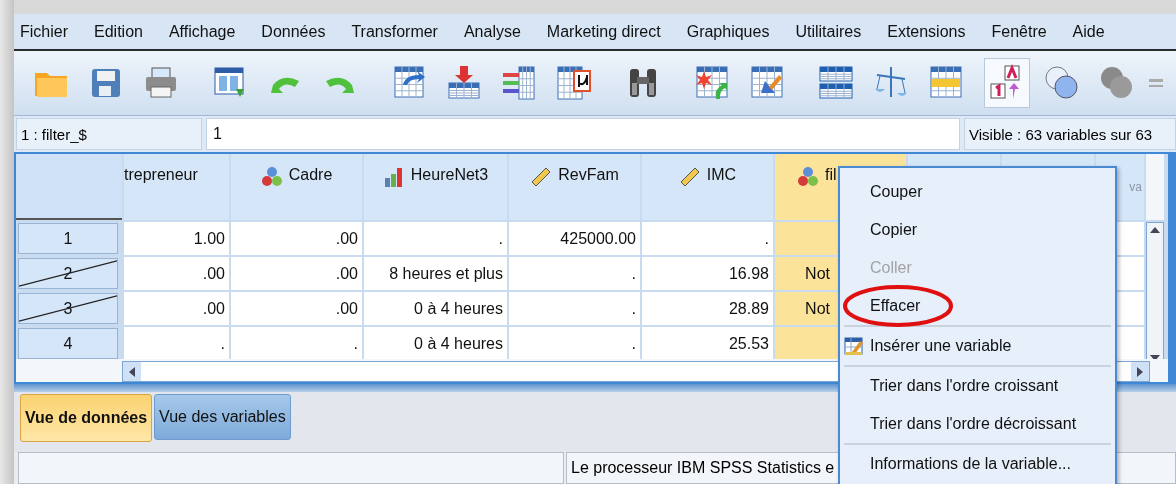 Image resolution: width=1176 pixels, height=484 pixels. I want to click on table-cell: 8 heures et plus, so click(435, 273).